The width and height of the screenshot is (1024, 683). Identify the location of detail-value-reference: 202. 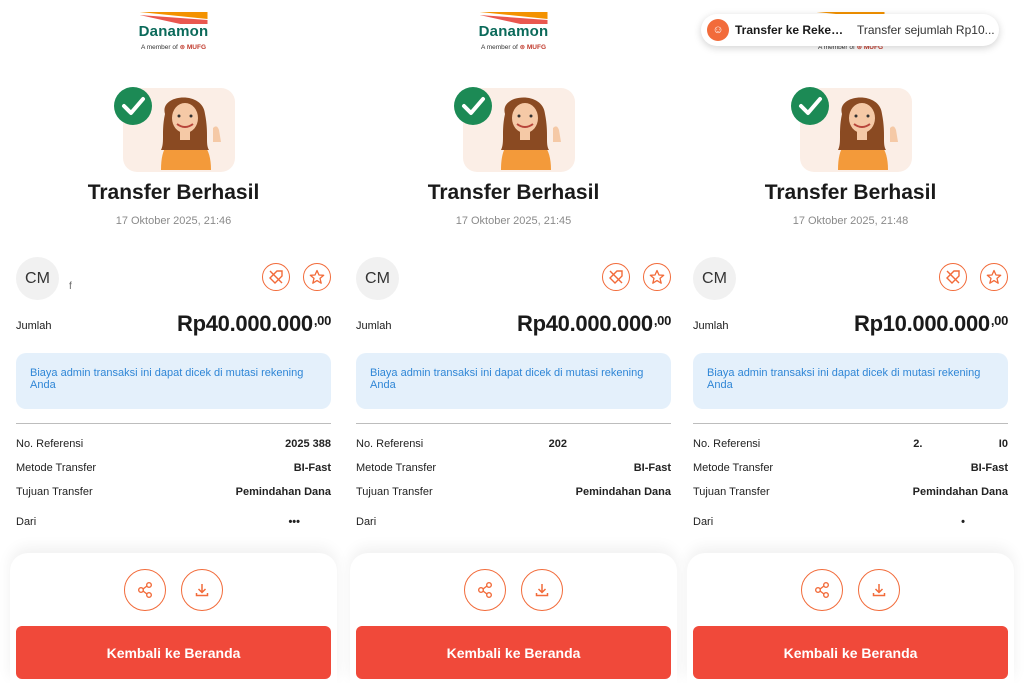
(557, 444).